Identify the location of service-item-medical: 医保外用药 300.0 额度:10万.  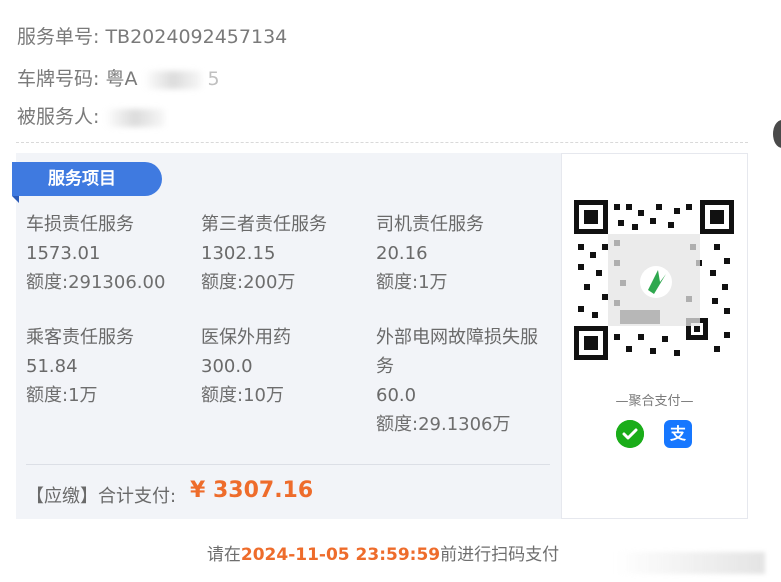
(288, 366).